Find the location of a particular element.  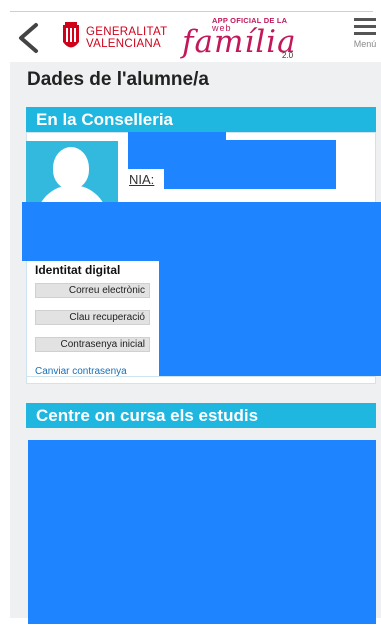

redacted-details is located at coordinates (201, 231).